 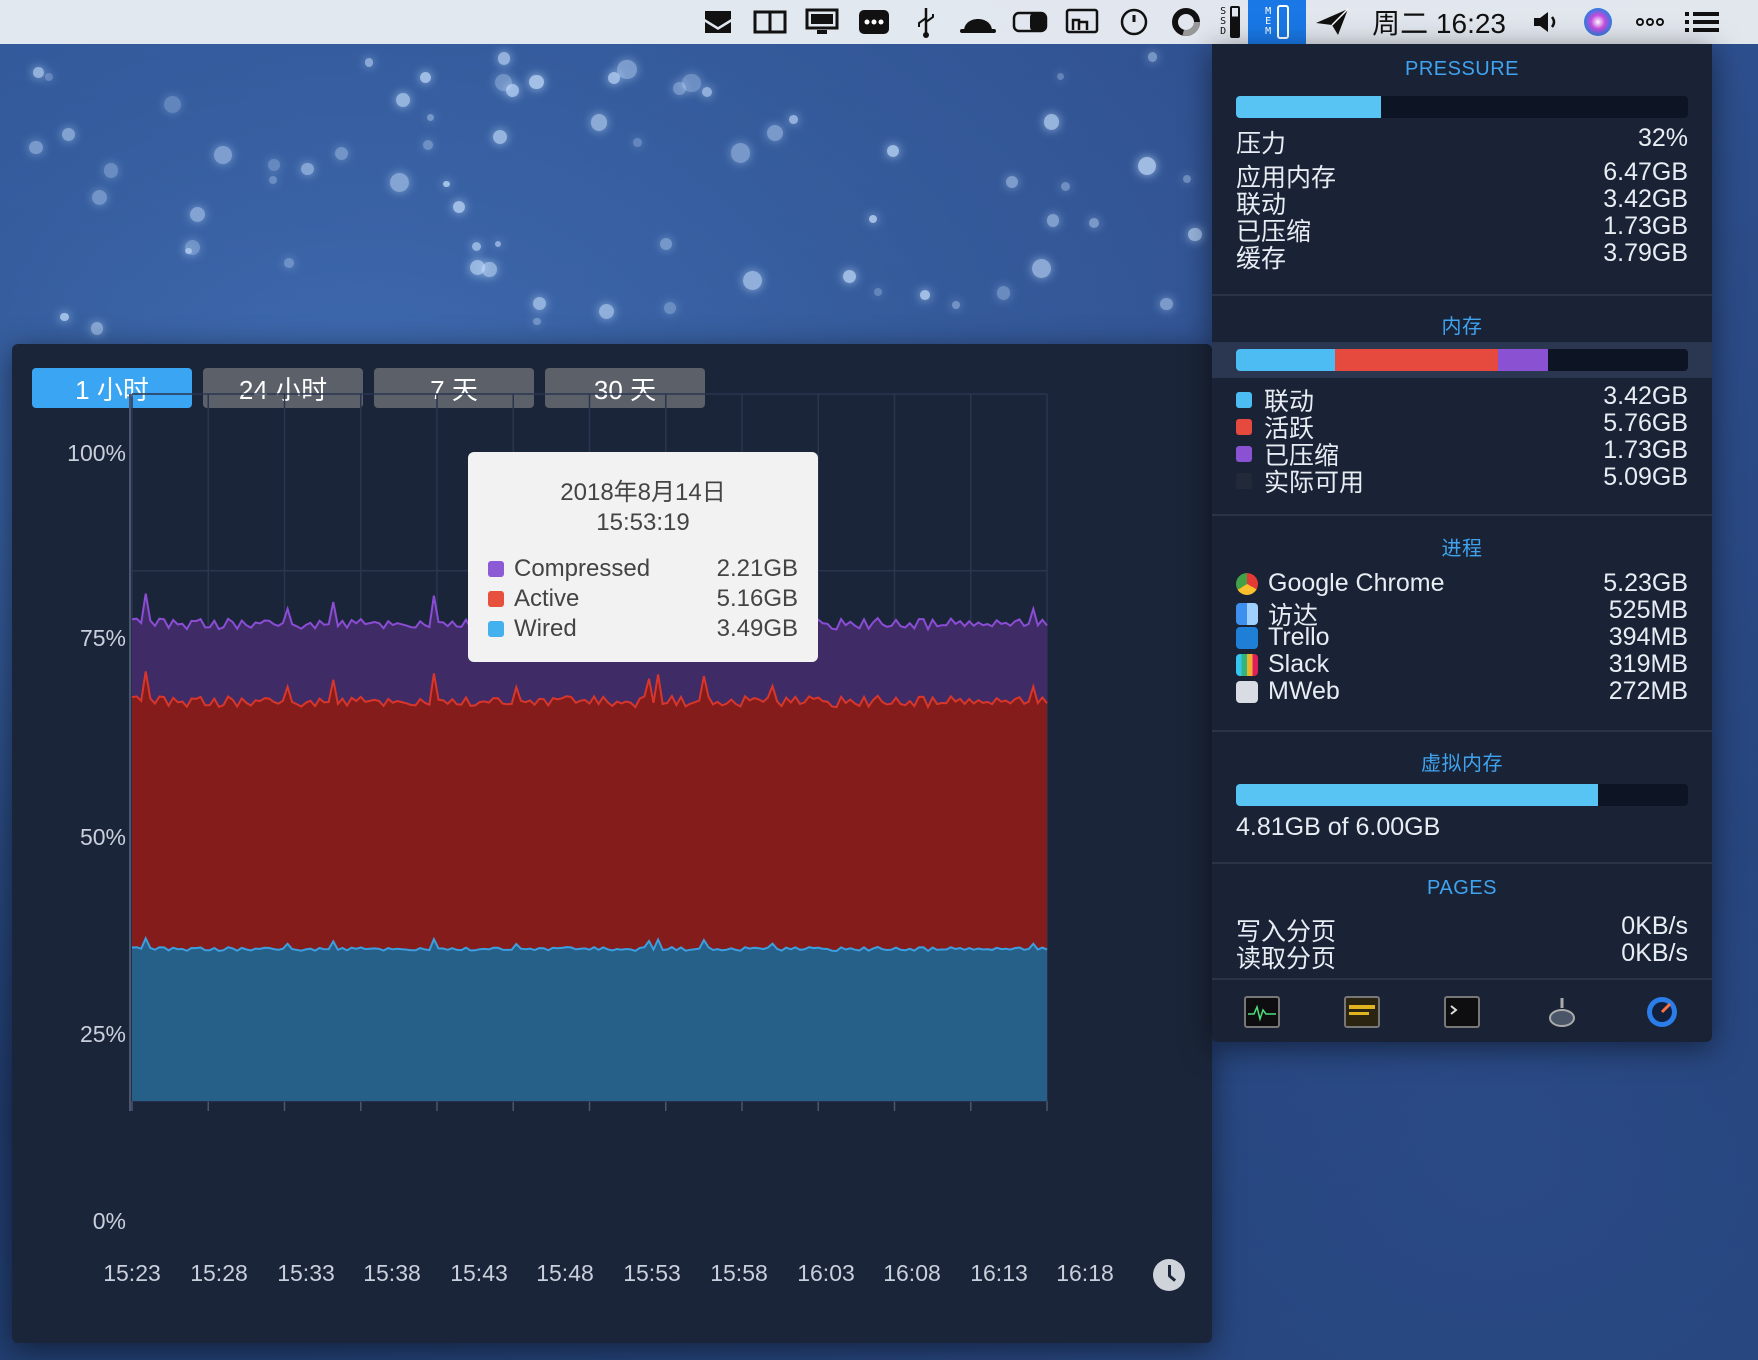 What do you see at coordinates (1314, 483) in the screenshot?
I see `row-label: 实际可用` at bounding box center [1314, 483].